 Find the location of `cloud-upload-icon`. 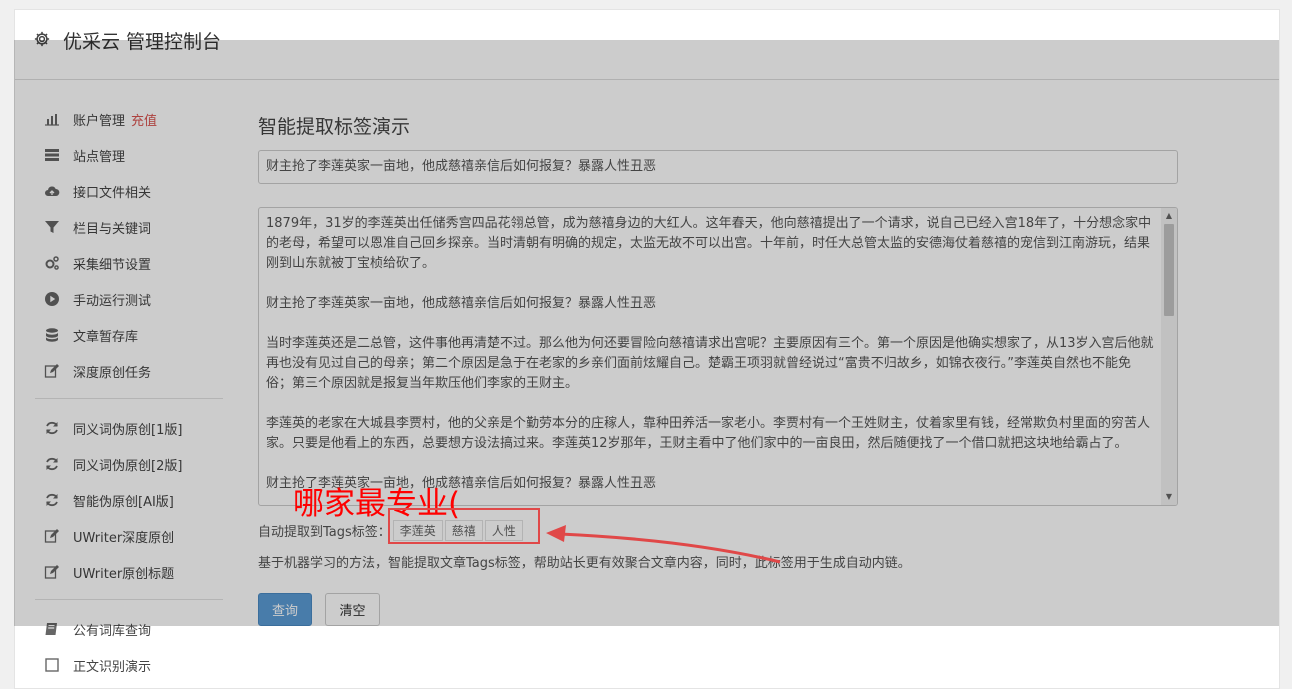

cloud-upload-icon is located at coordinates (52, 191).